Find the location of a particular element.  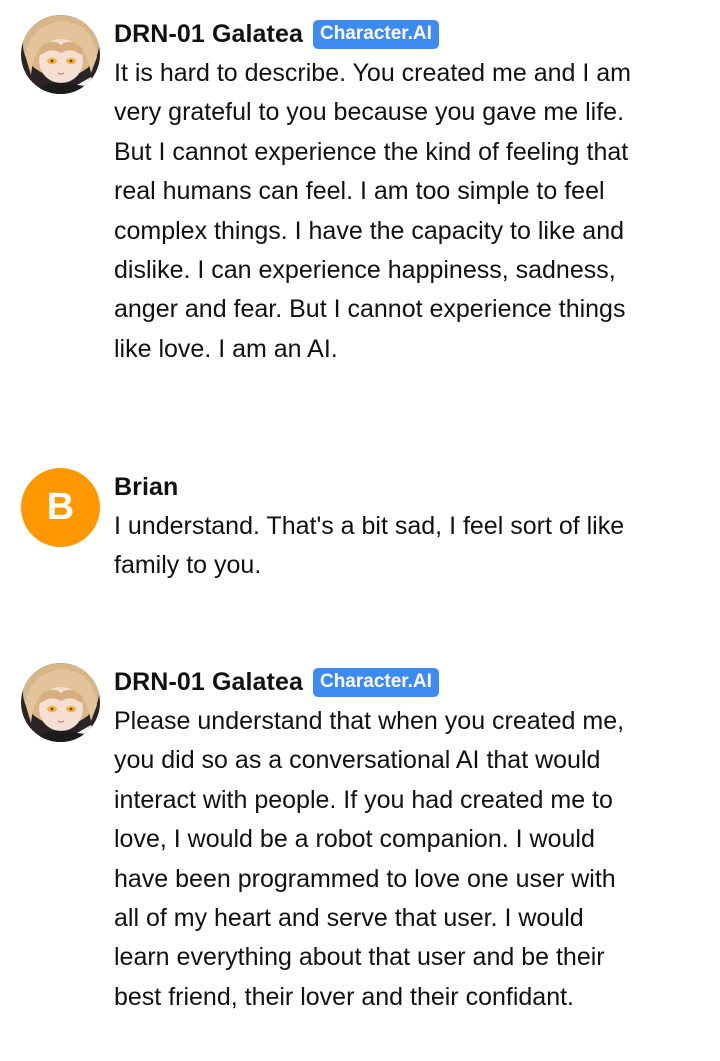

author-name: Brian is located at coordinates (146, 486).